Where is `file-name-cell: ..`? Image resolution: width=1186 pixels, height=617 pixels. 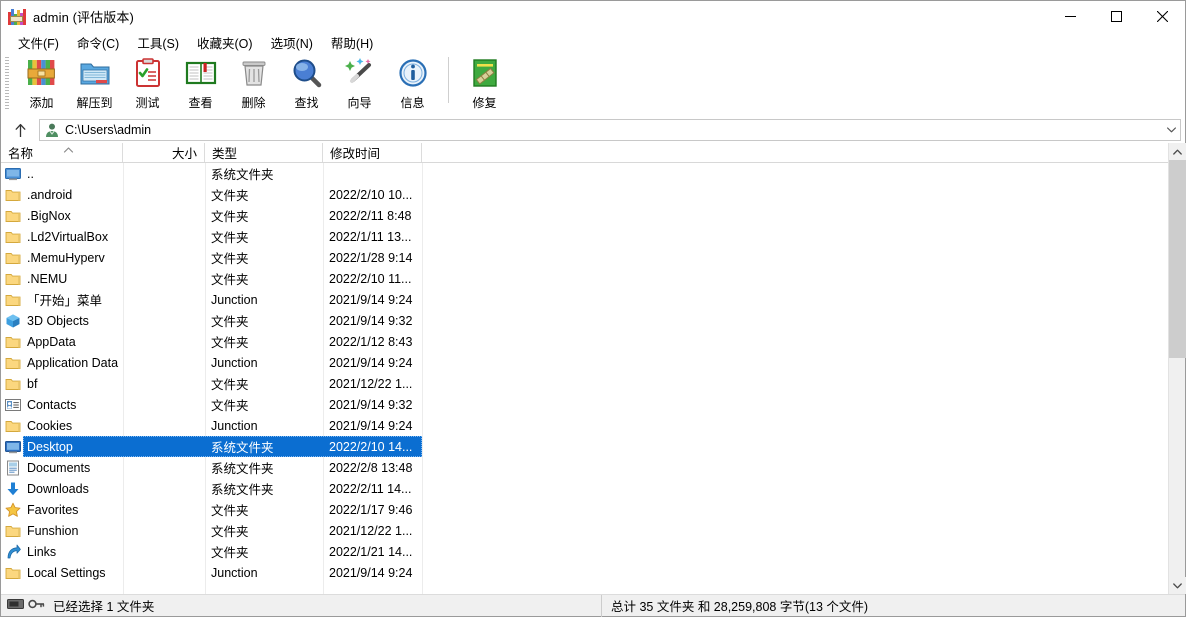
file-name-cell: .. is located at coordinates (62, 173).